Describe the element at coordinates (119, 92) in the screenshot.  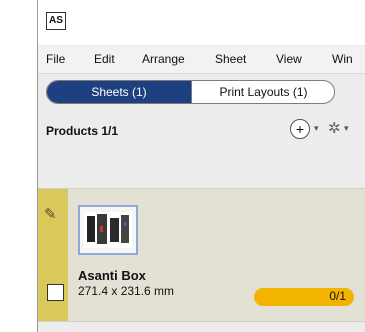
I see `tab-sheets: Sheets (1)` at that location.